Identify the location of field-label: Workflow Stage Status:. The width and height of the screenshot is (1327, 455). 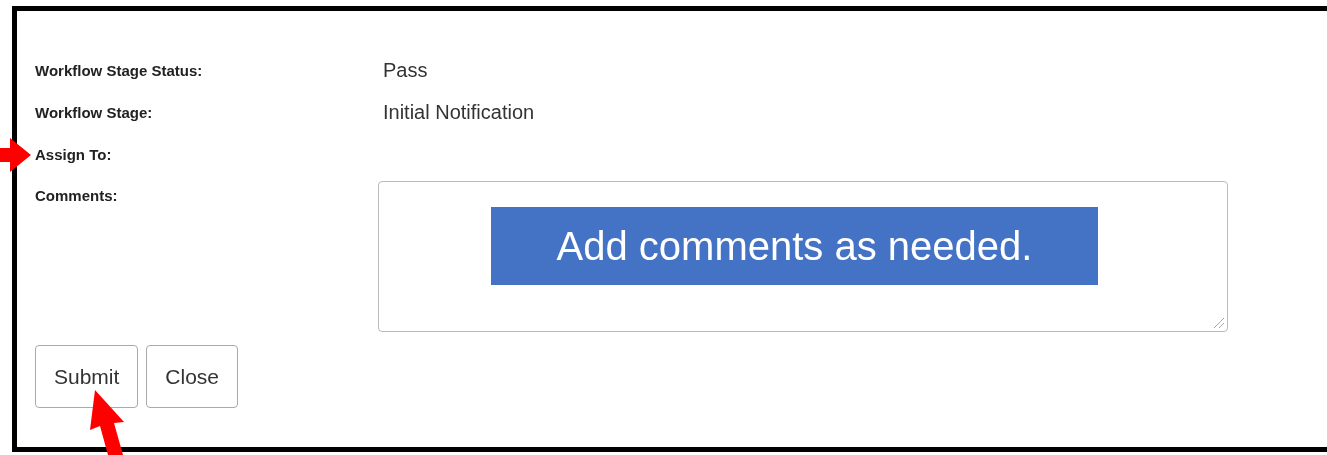
(119, 70).